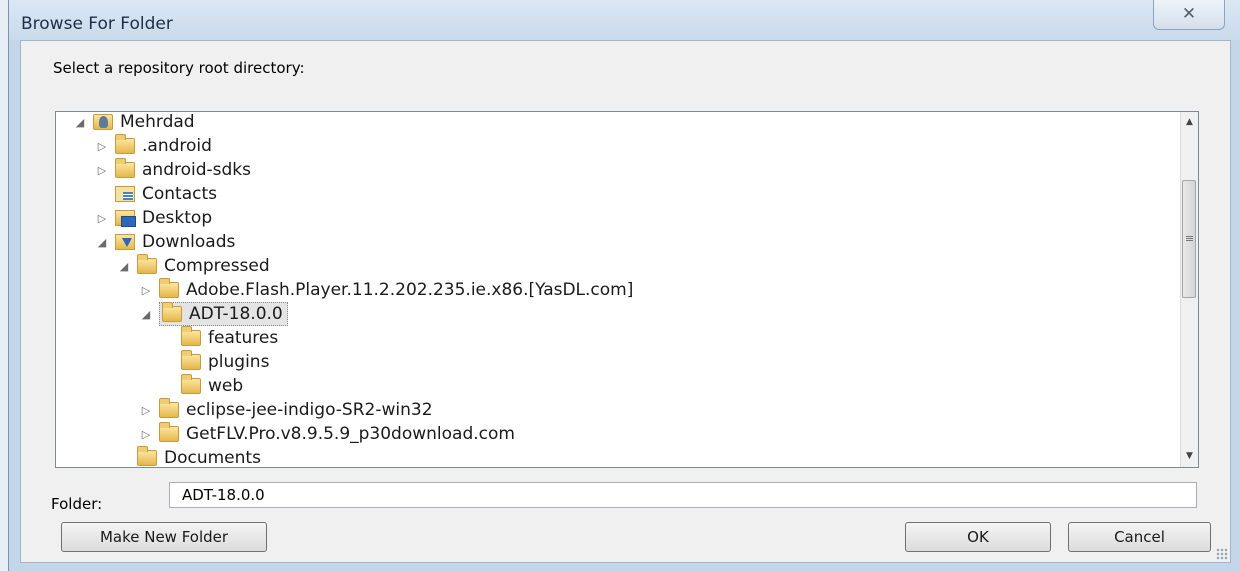  What do you see at coordinates (189, 242) in the screenshot?
I see `tree-item-label: Downloads` at bounding box center [189, 242].